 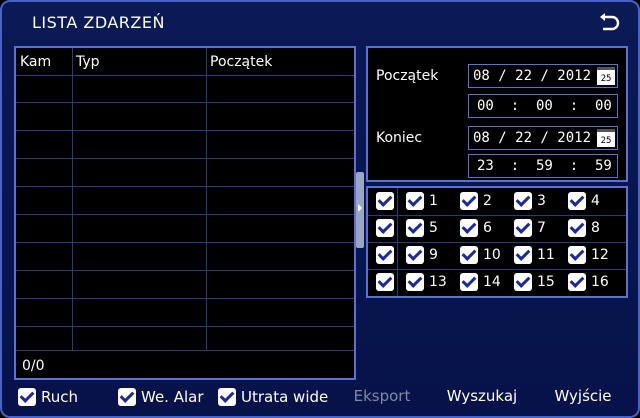 I want to click on checkbox-label: Ruch, so click(x=60, y=397).